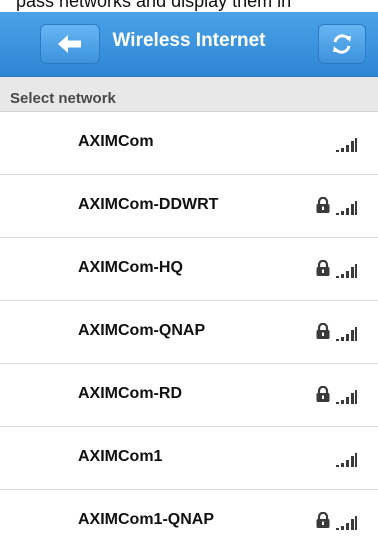 The width and height of the screenshot is (378, 545). I want to click on refresh-button, so click(342, 44).